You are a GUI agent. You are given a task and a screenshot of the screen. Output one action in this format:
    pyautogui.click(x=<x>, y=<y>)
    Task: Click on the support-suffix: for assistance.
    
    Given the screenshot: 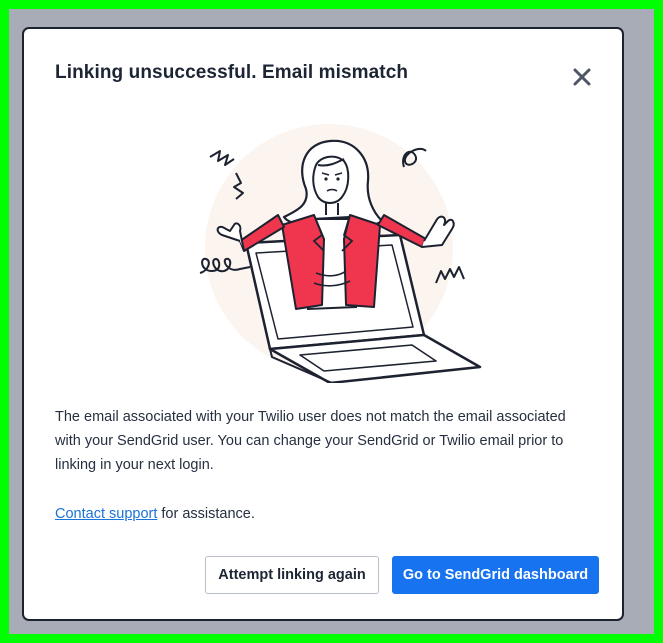 What is the action you would take?
    pyautogui.click(x=206, y=514)
    